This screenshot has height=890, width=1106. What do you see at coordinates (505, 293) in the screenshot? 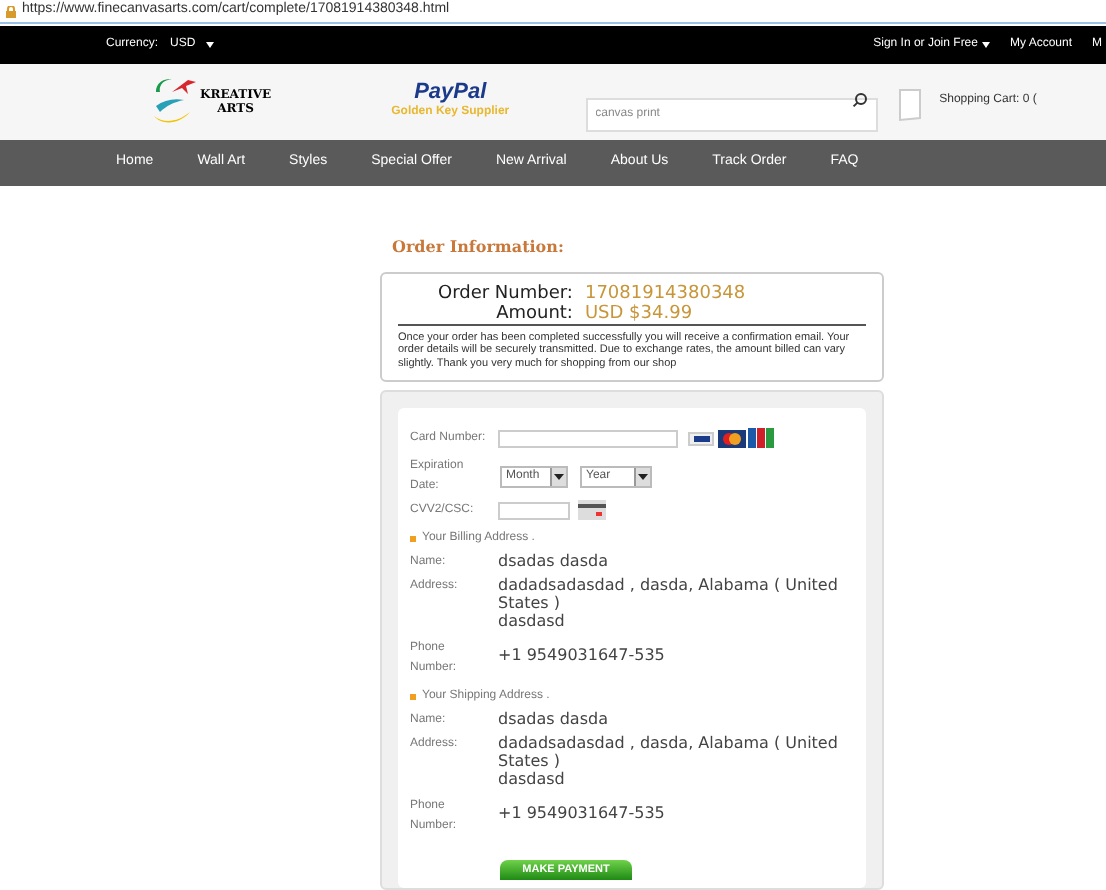
I see `order-number-label: Order Number:` at bounding box center [505, 293].